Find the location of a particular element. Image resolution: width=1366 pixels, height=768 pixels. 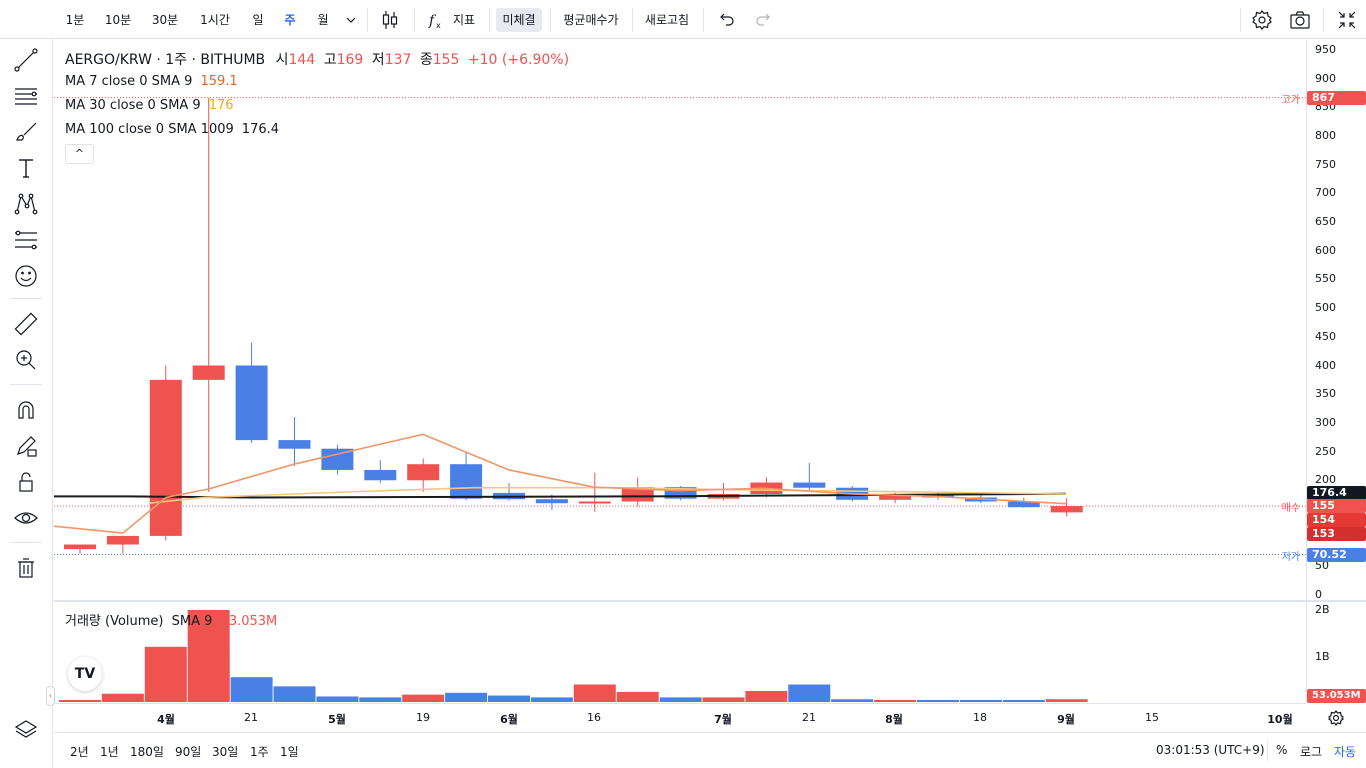

change-value: +10 (+6.90%) is located at coordinates (518, 60).